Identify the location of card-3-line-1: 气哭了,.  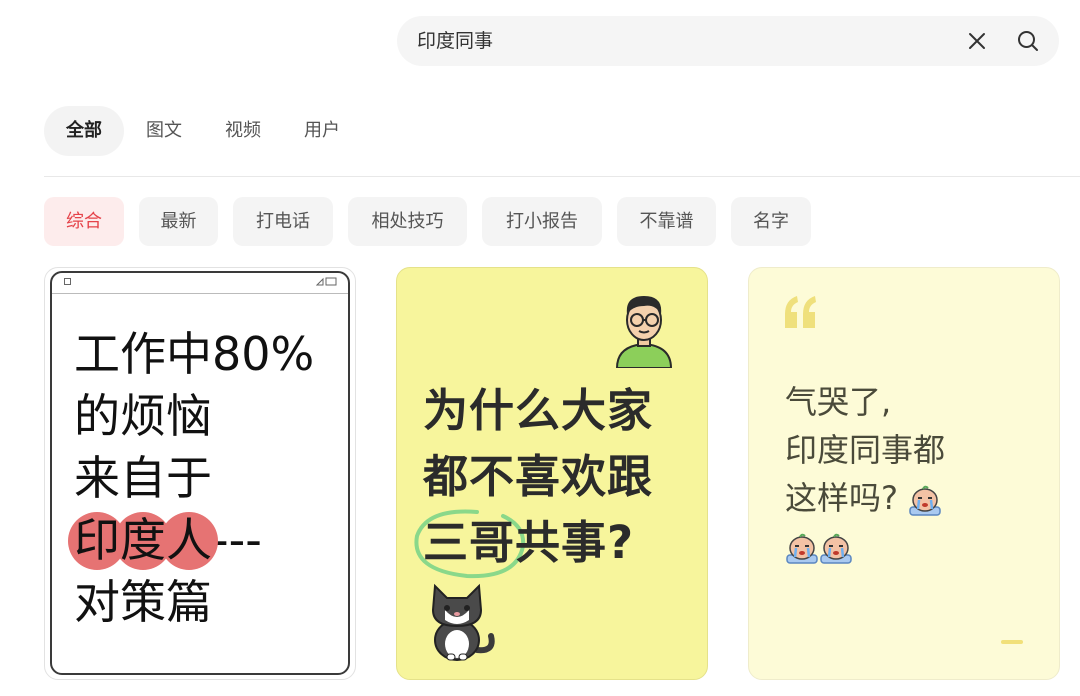
(838, 402).